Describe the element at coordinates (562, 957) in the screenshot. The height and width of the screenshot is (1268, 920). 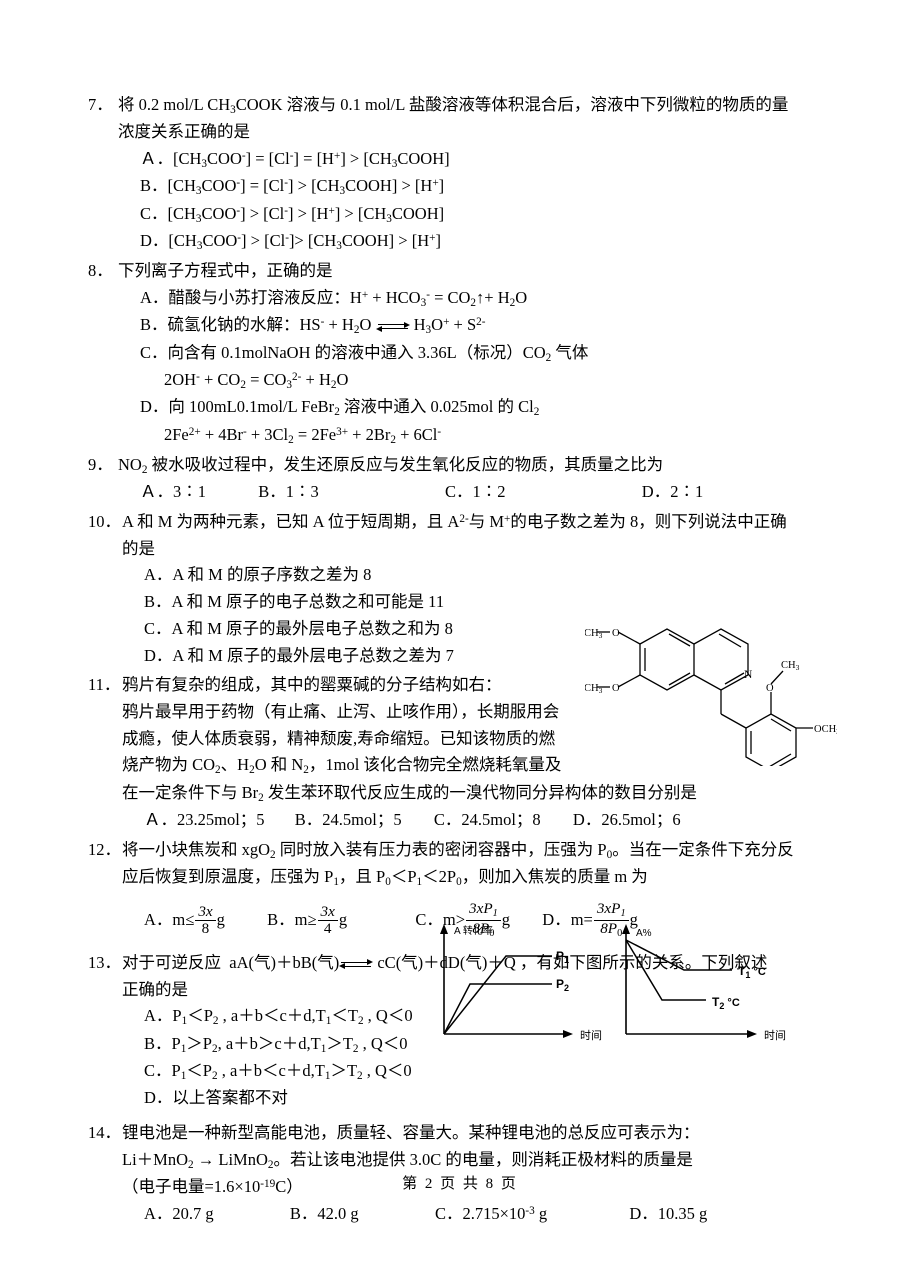
I see `series-label-p1: P1` at that location.